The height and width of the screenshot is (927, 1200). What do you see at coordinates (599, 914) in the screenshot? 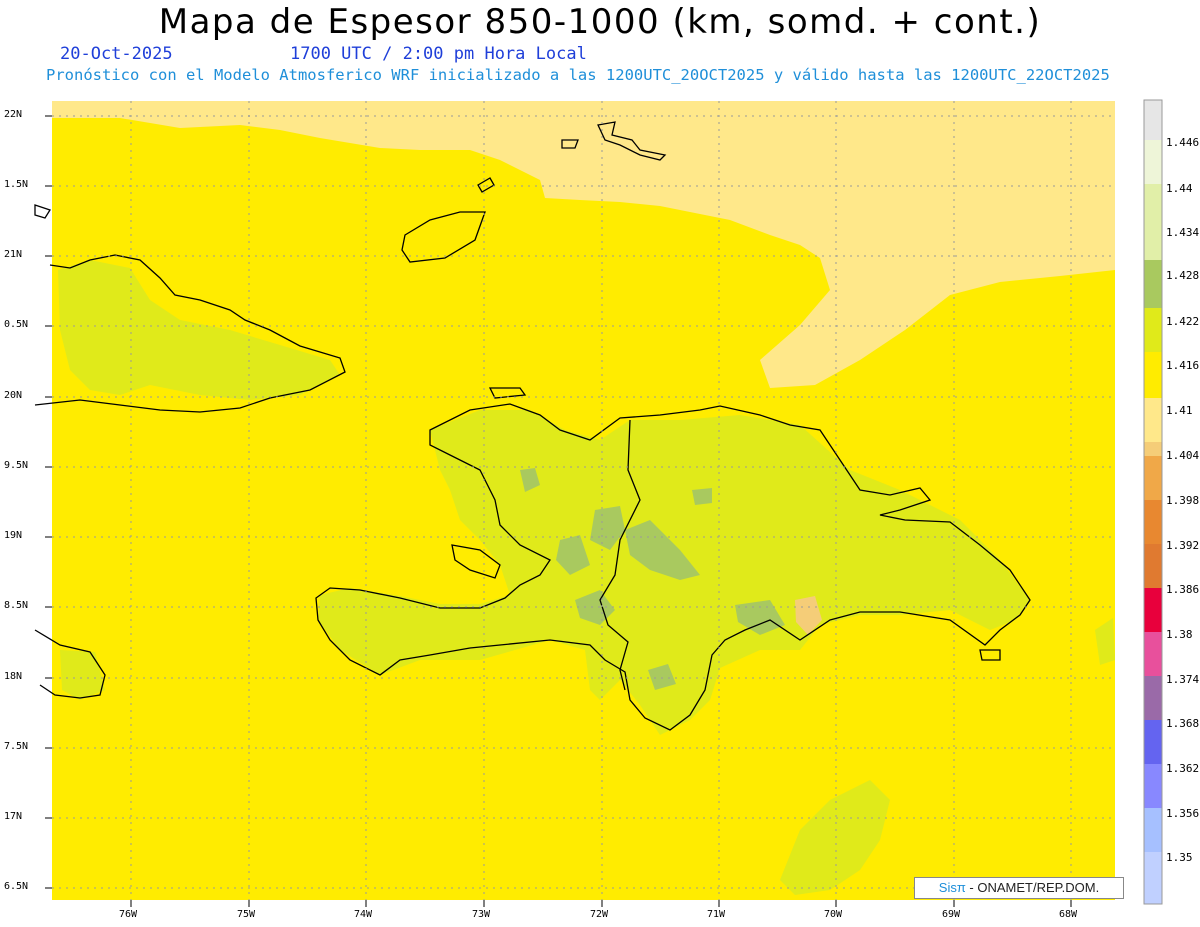
I see `lon-label: 72W` at bounding box center [599, 914].